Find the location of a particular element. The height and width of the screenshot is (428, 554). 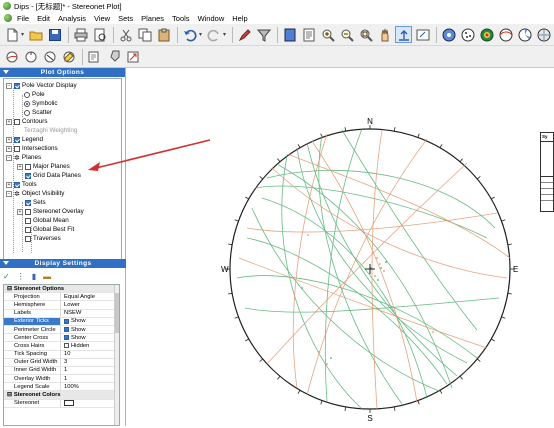

arrow-shaft is located at coordinates (153, 154).